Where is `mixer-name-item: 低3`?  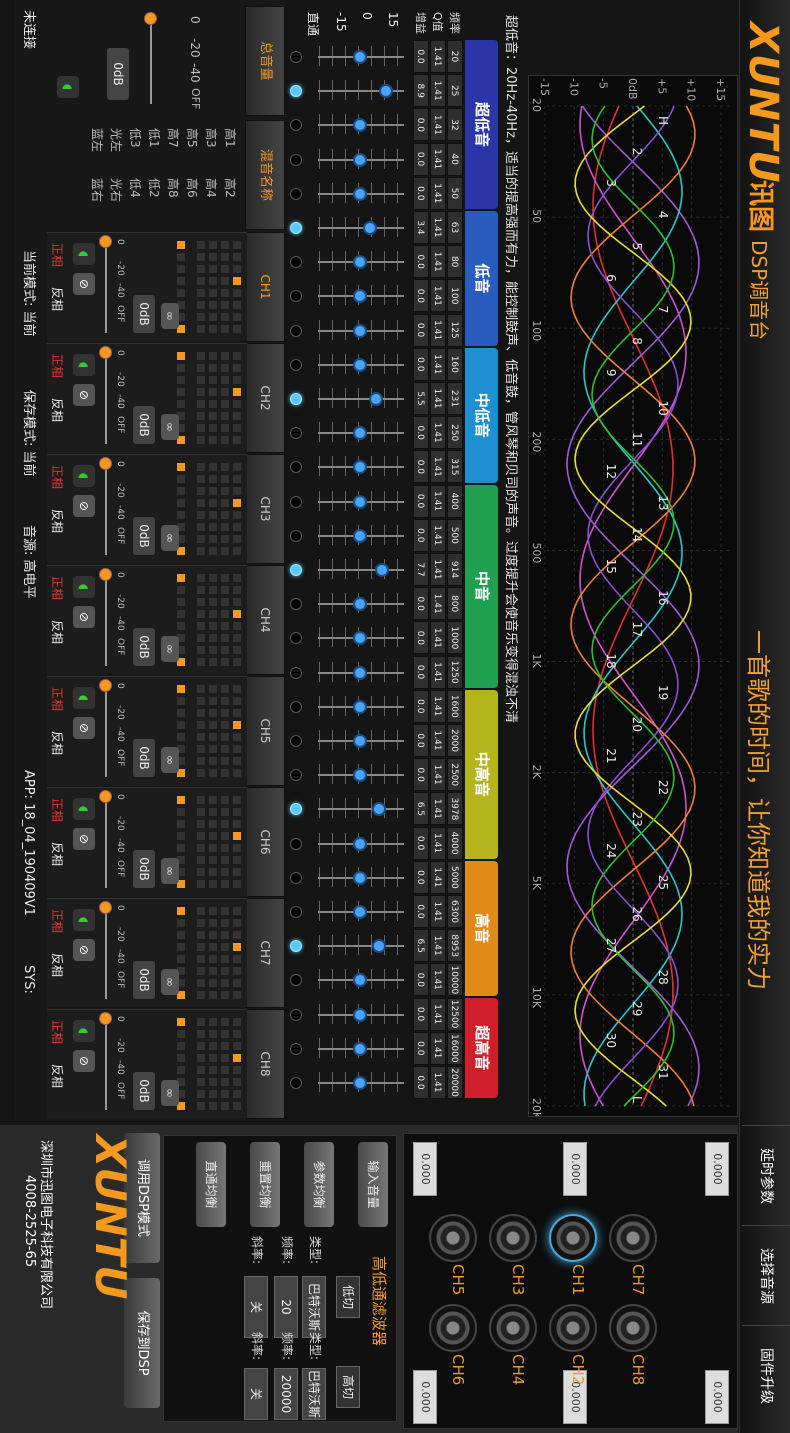 mixer-name-item: 低3 is located at coordinates (135, 138).